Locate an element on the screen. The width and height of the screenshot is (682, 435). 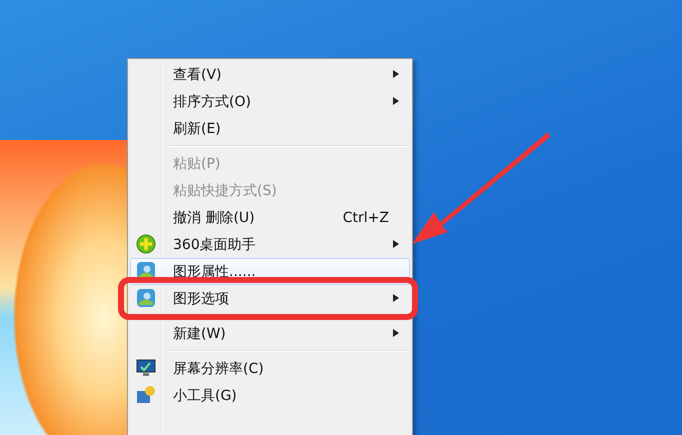
gadget-icon is located at coordinates (146, 395).